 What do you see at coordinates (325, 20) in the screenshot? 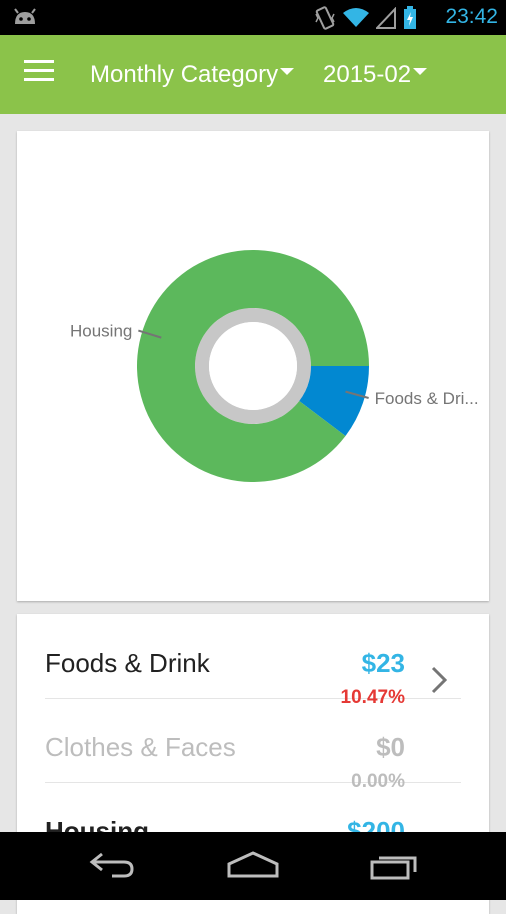
I see `vibrate-icon` at bounding box center [325, 20].